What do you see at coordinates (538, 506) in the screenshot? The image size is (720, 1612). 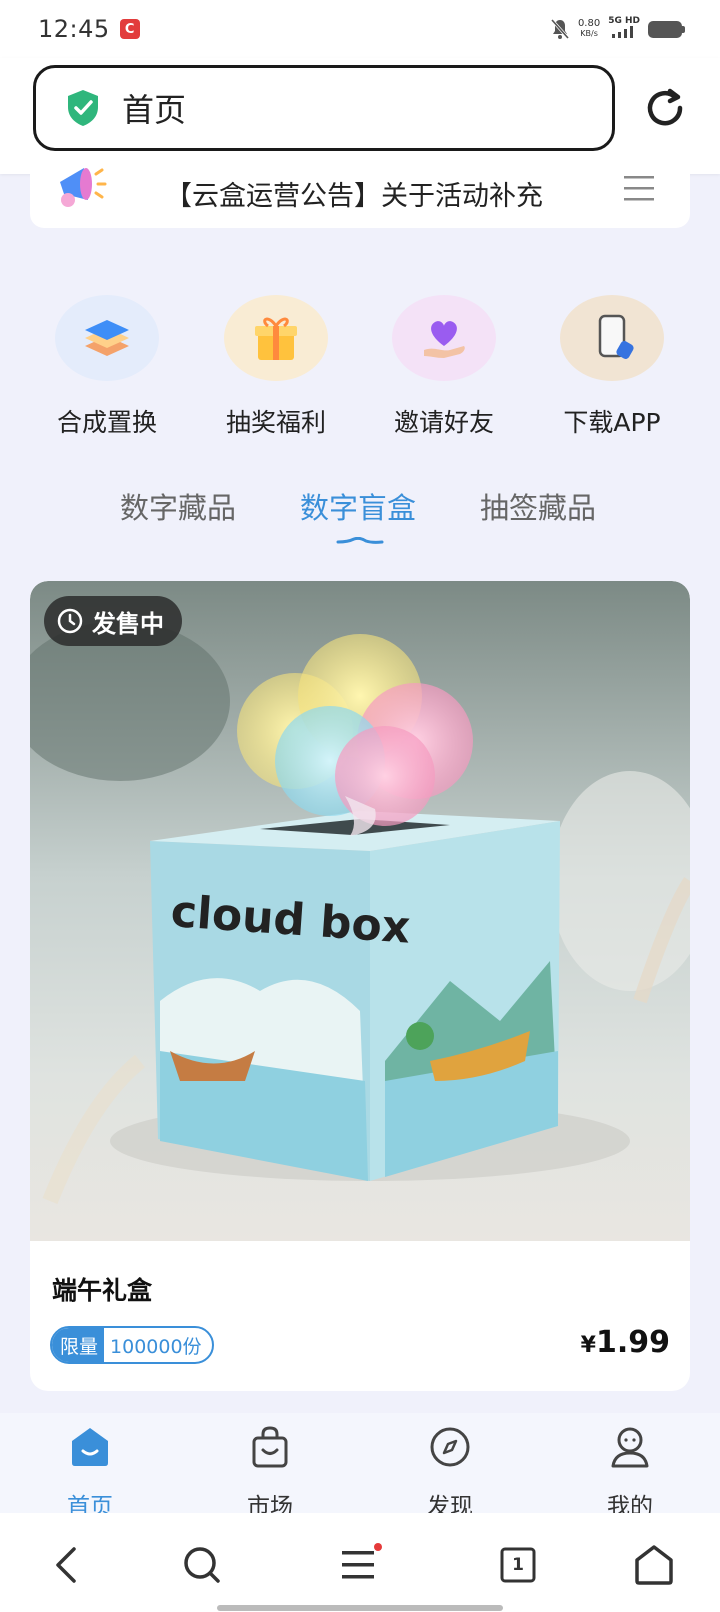 I see `tab-draw-collectibles: 抽签藏品` at bounding box center [538, 506].